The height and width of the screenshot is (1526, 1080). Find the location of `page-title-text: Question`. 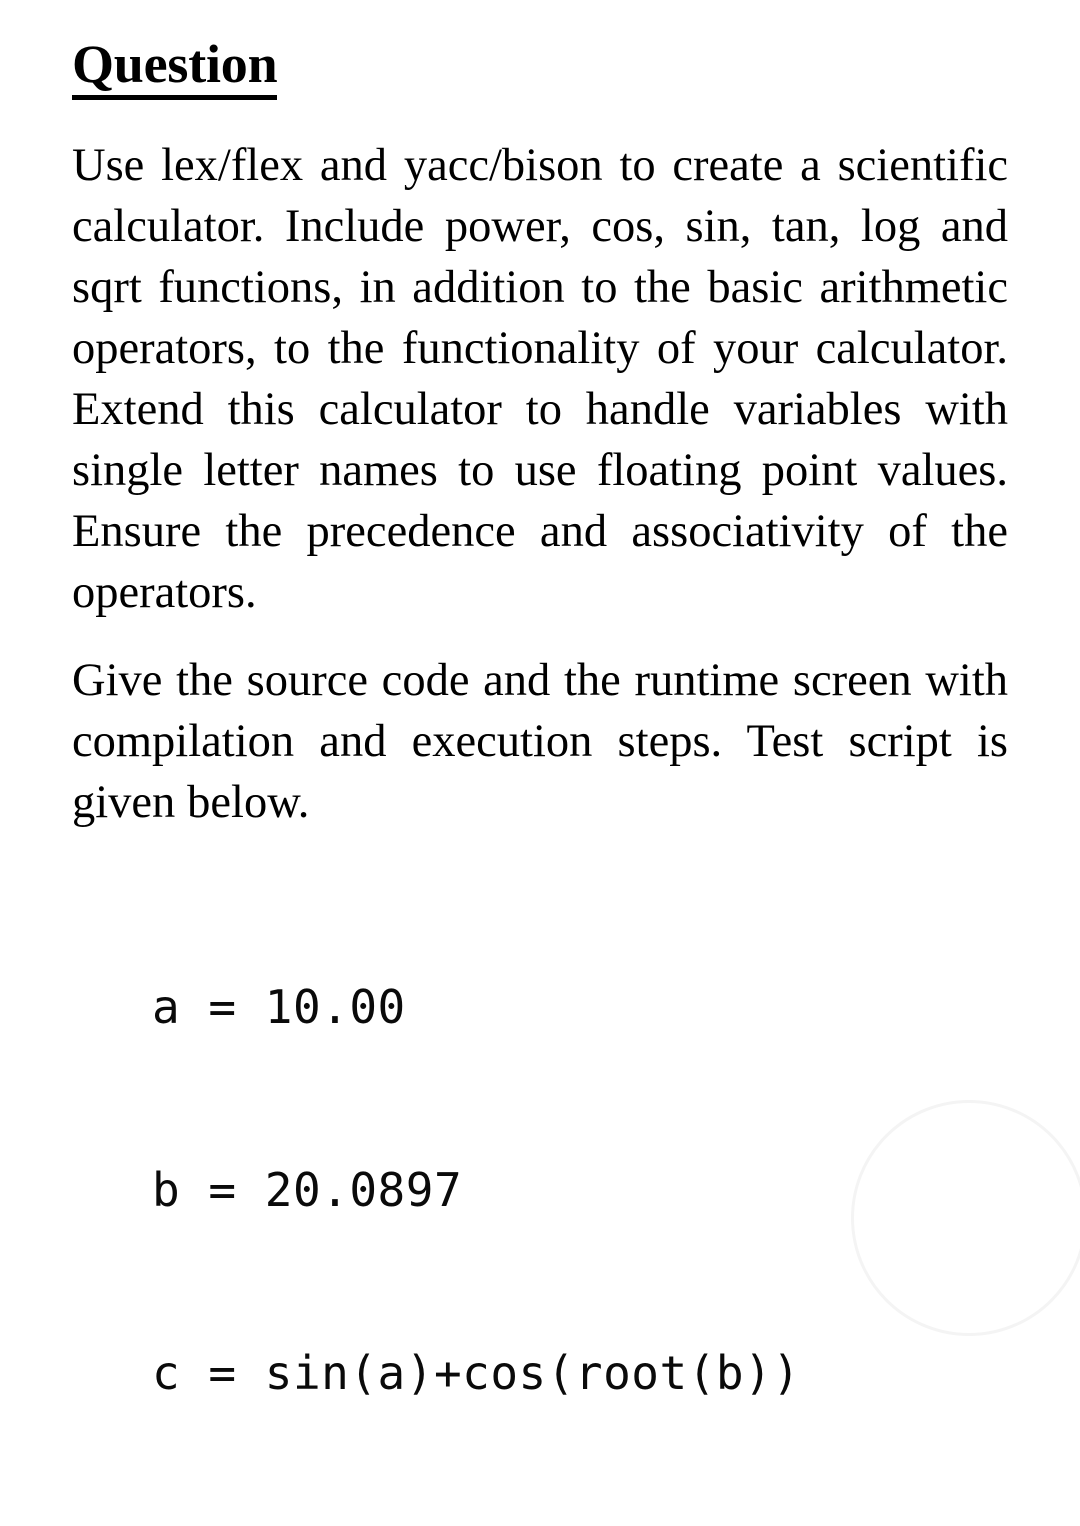

page-title-text: Question is located at coordinates (175, 64).